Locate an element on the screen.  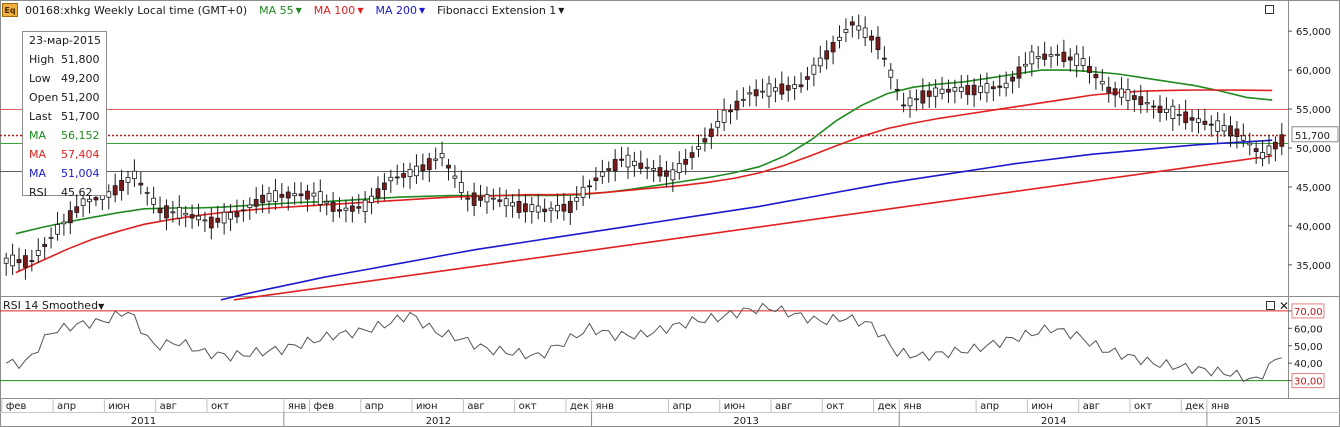
rsi-pane-title: RSI 14 Smoothed▼ is located at coordinates (53, 305).